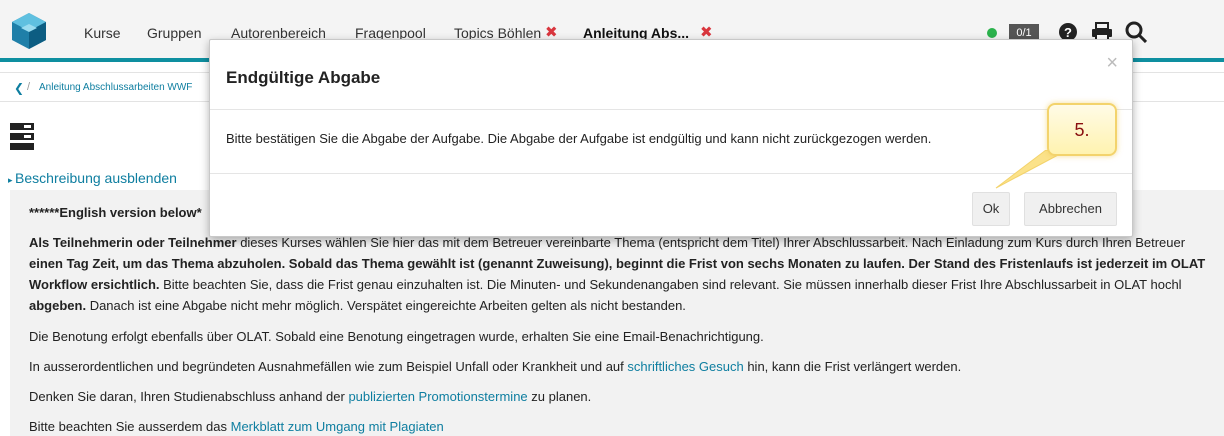 This screenshot has width=1224, height=436. Describe the element at coordinates (559, 396) in the screenshot. I see `text: zu planen.` at that location.